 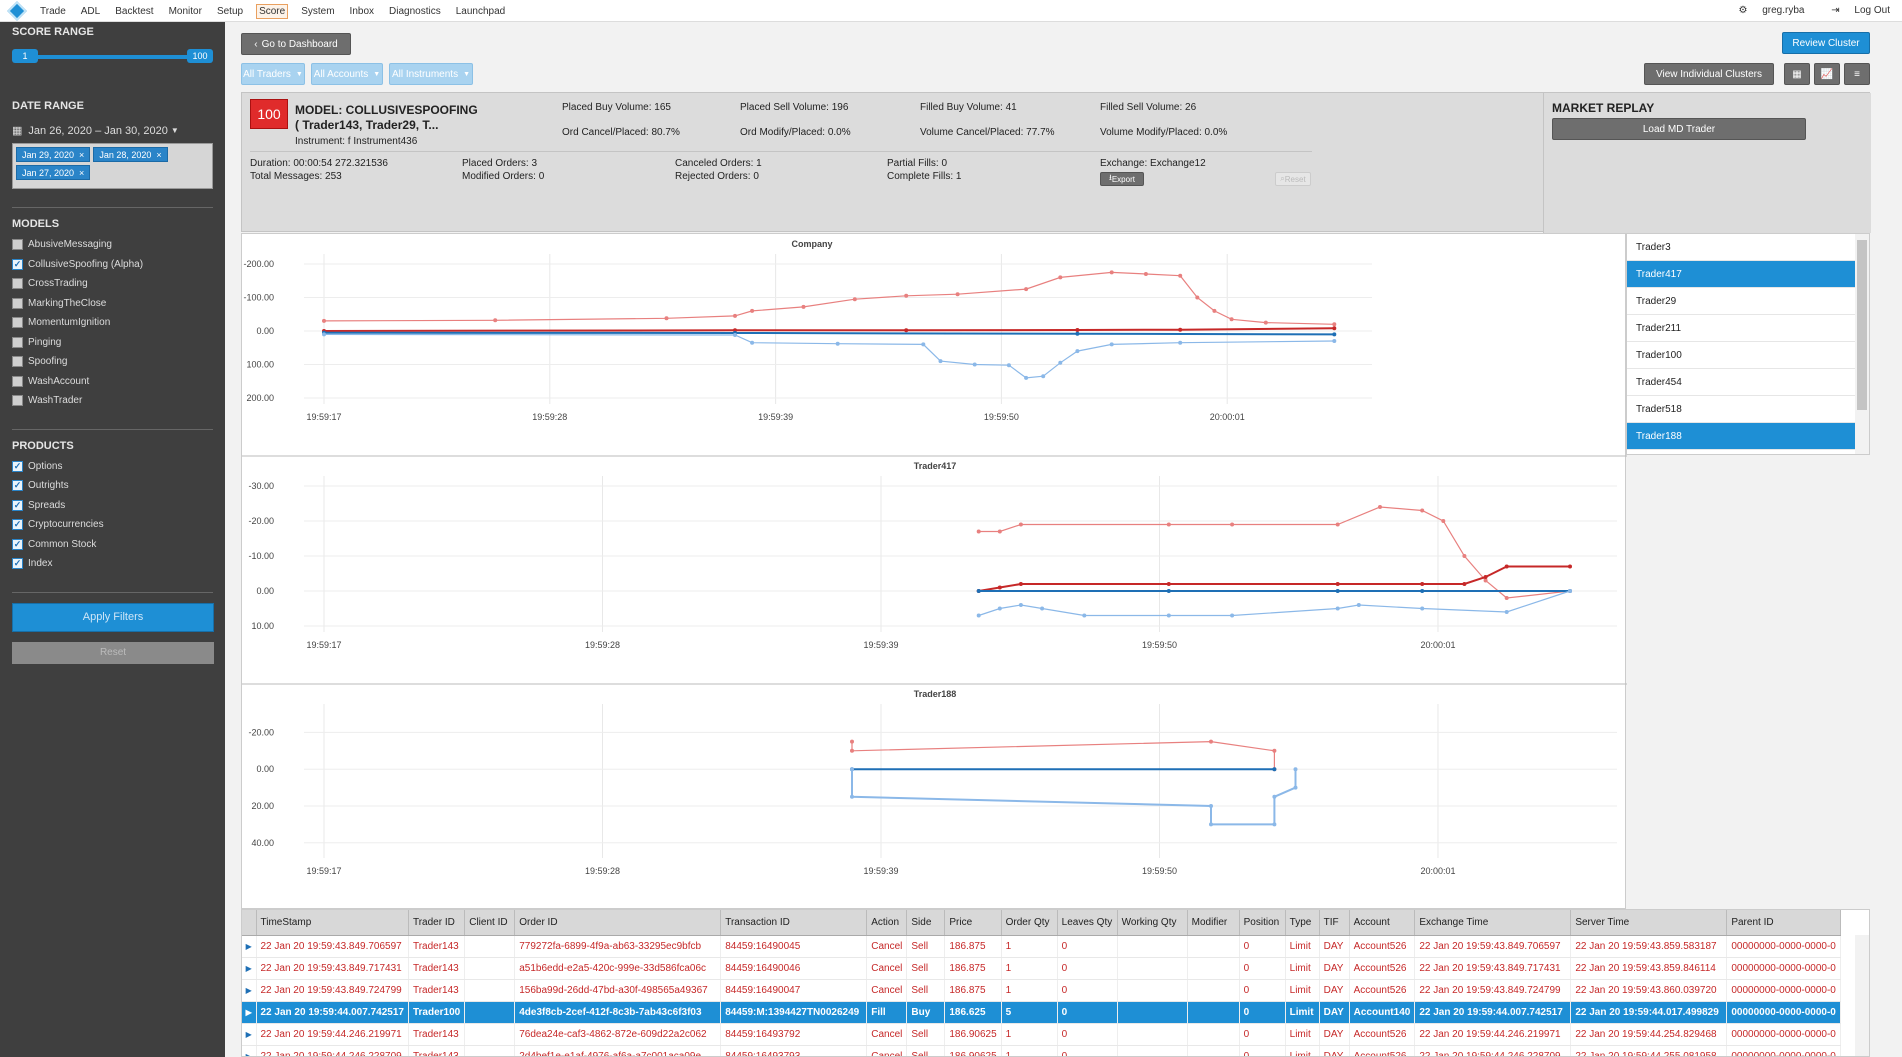 I want to click on products-checkbox-item: ✓ Common Stock, so click(x=112, y=545).